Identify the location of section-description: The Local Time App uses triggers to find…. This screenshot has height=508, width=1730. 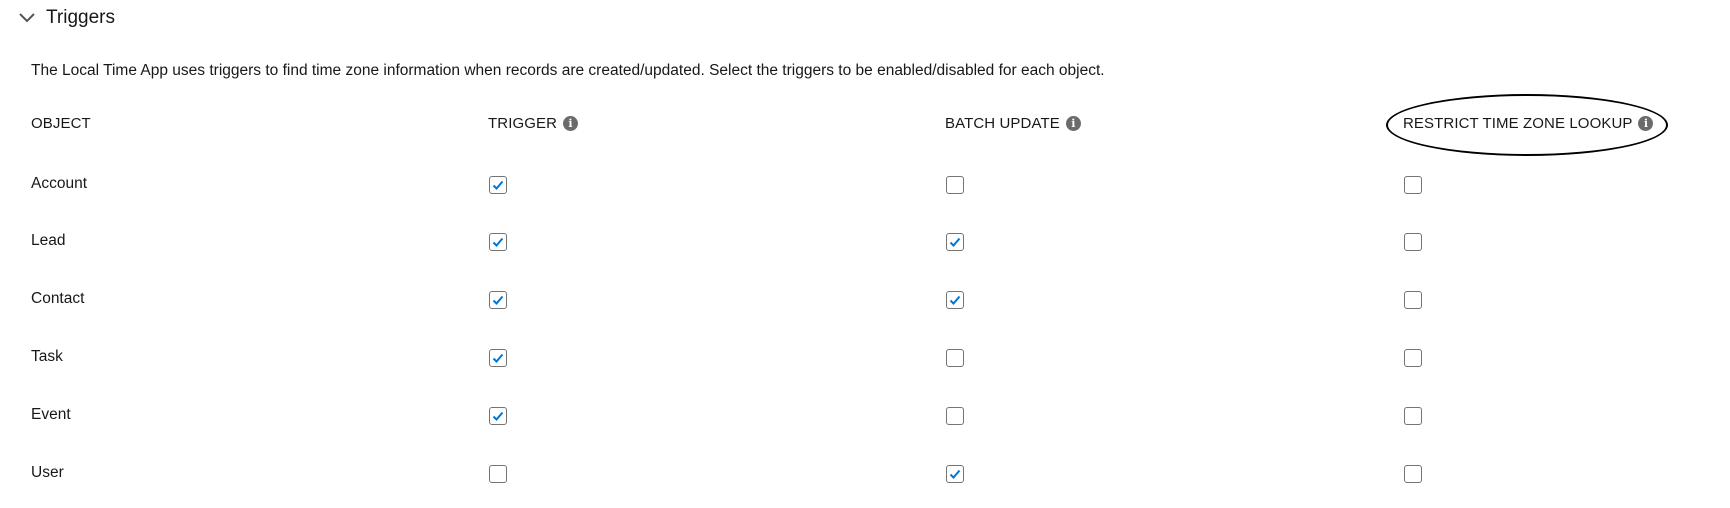
(568, 70).